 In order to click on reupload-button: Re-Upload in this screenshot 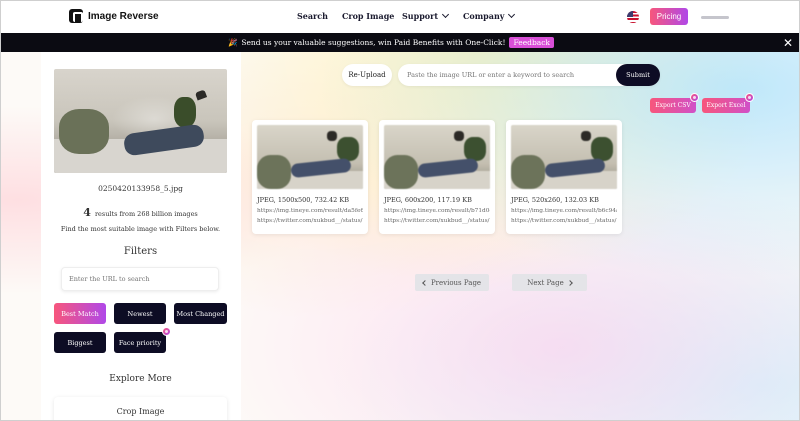, I will do `click(367, 75)`.